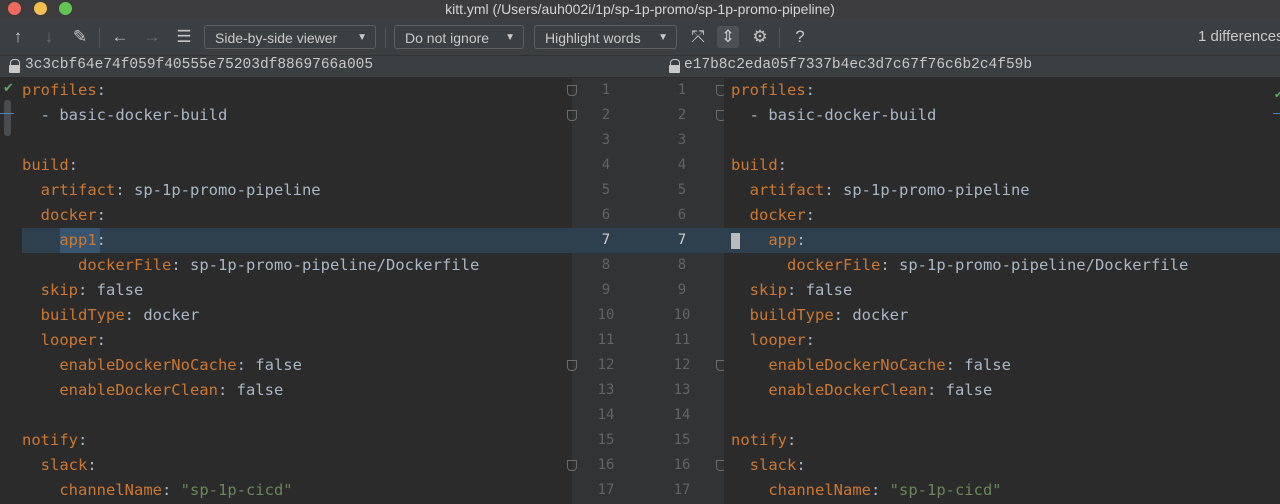  Describe the element at coordinates (682, 215) in the screenshot. I see `right-line-number: 6` at that location.